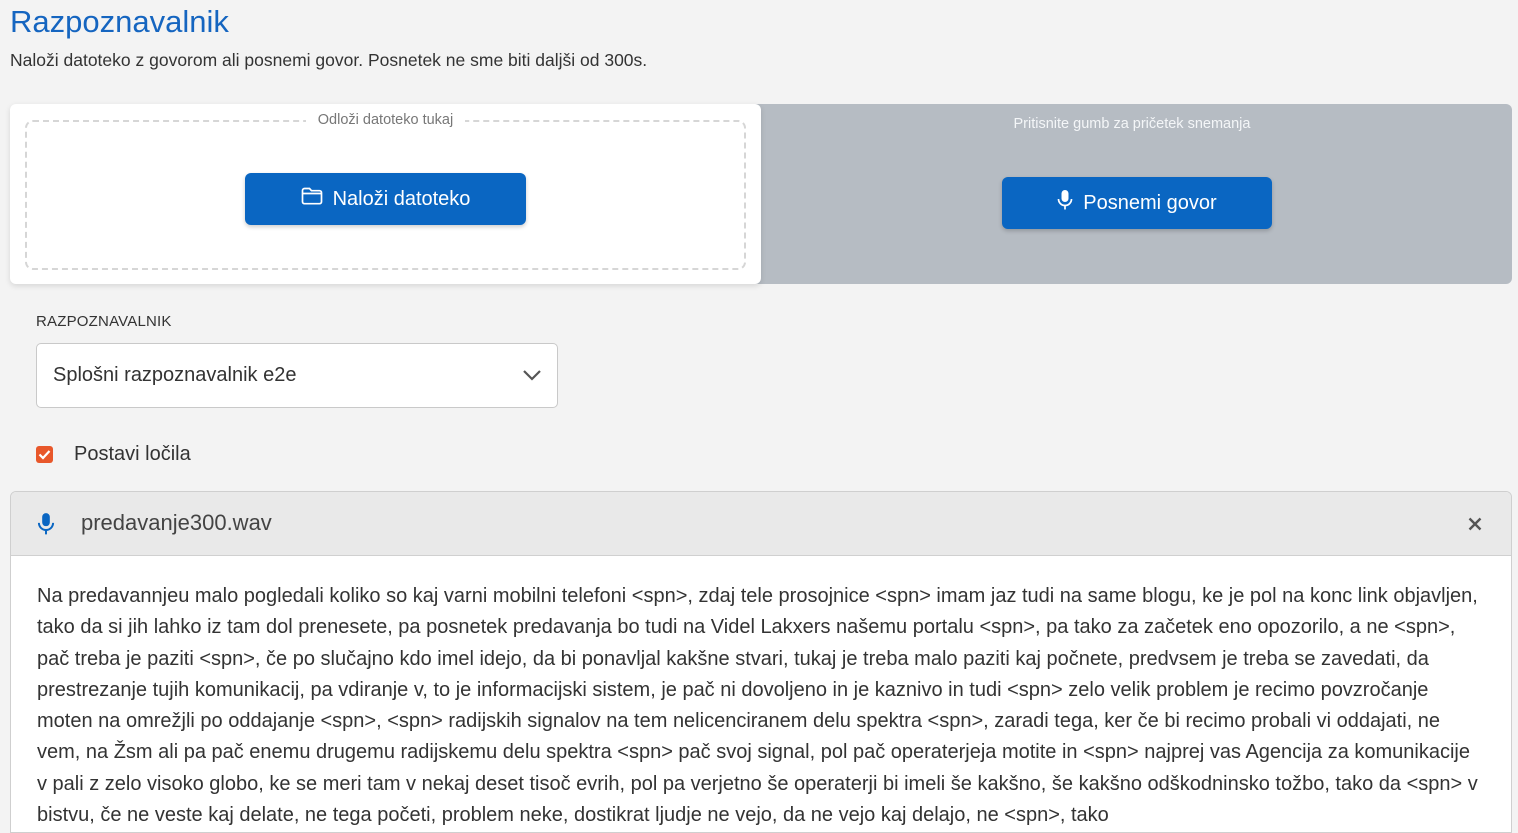 The height and width of the screenshot is (833, 1518). What do you see at coordinates (1475, 524) in the screenshot?
I see `close-icon` at bounding box center [1475, 524].